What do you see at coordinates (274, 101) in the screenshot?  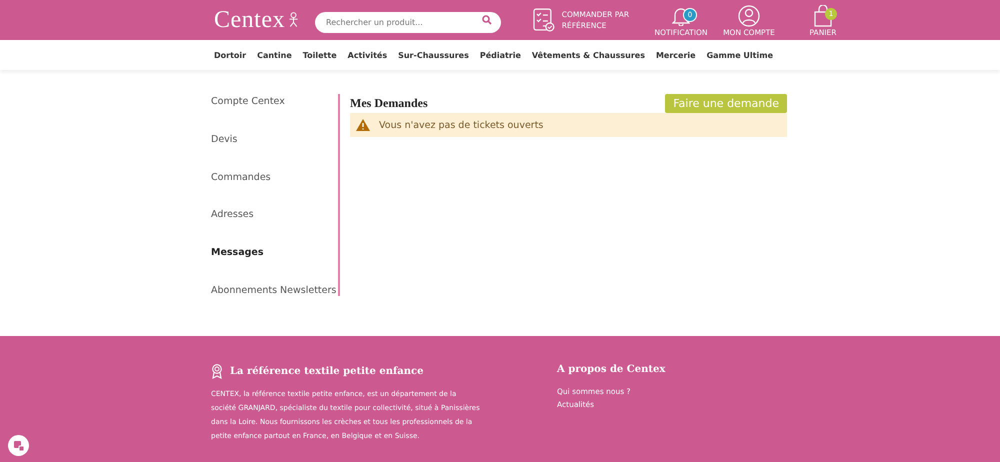 I see `sidebar-link: Compte Centex` at bounding box center [274, 101].